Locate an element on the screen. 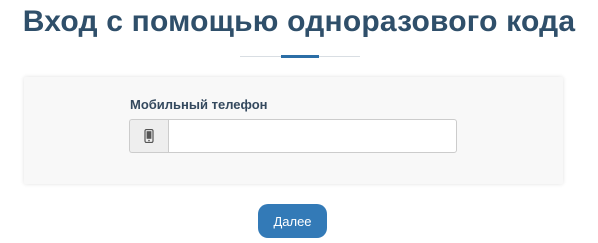 The height and width of the screenshot is (243, 598). phone-input-addon is located at coordinates (148, 136).